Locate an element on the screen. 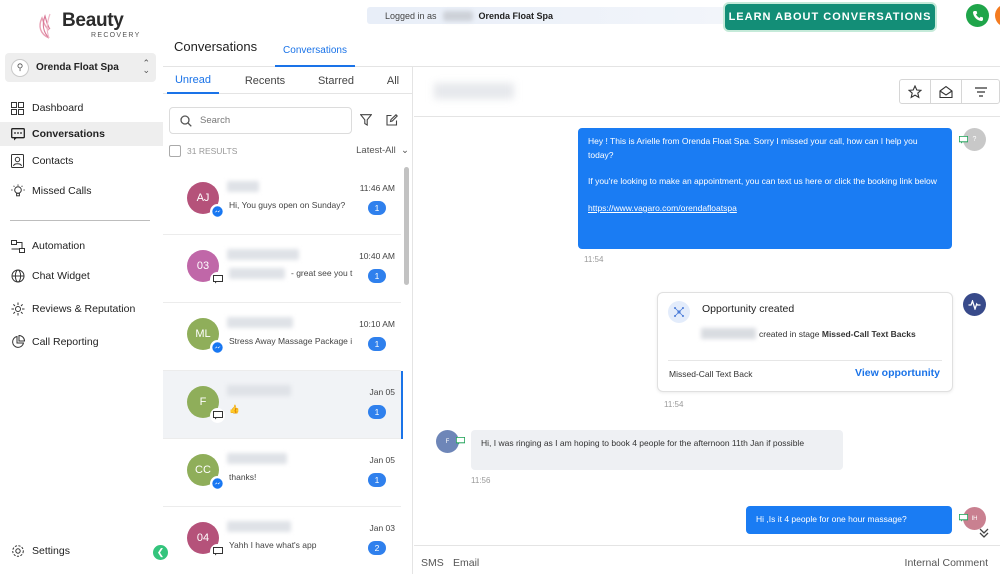 The image size is (1000, 574). search-input: Search is located at coordinates (260, 120).